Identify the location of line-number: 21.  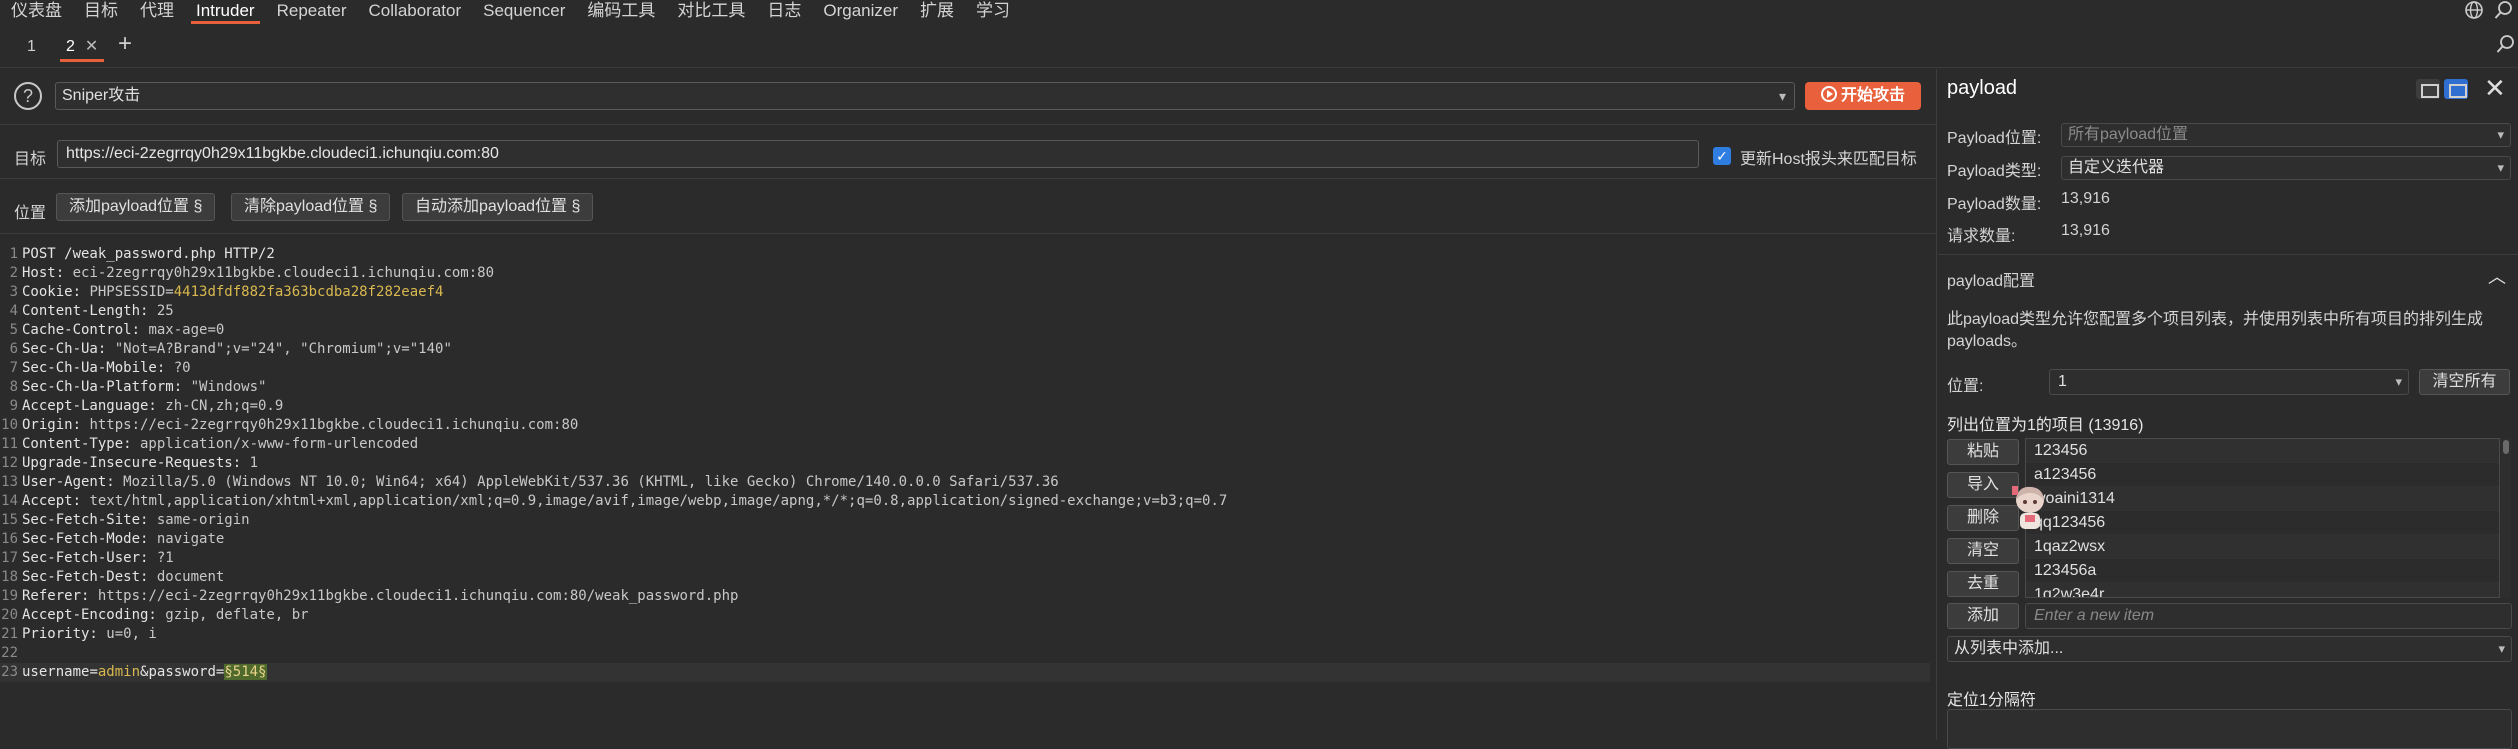
(9, 634).